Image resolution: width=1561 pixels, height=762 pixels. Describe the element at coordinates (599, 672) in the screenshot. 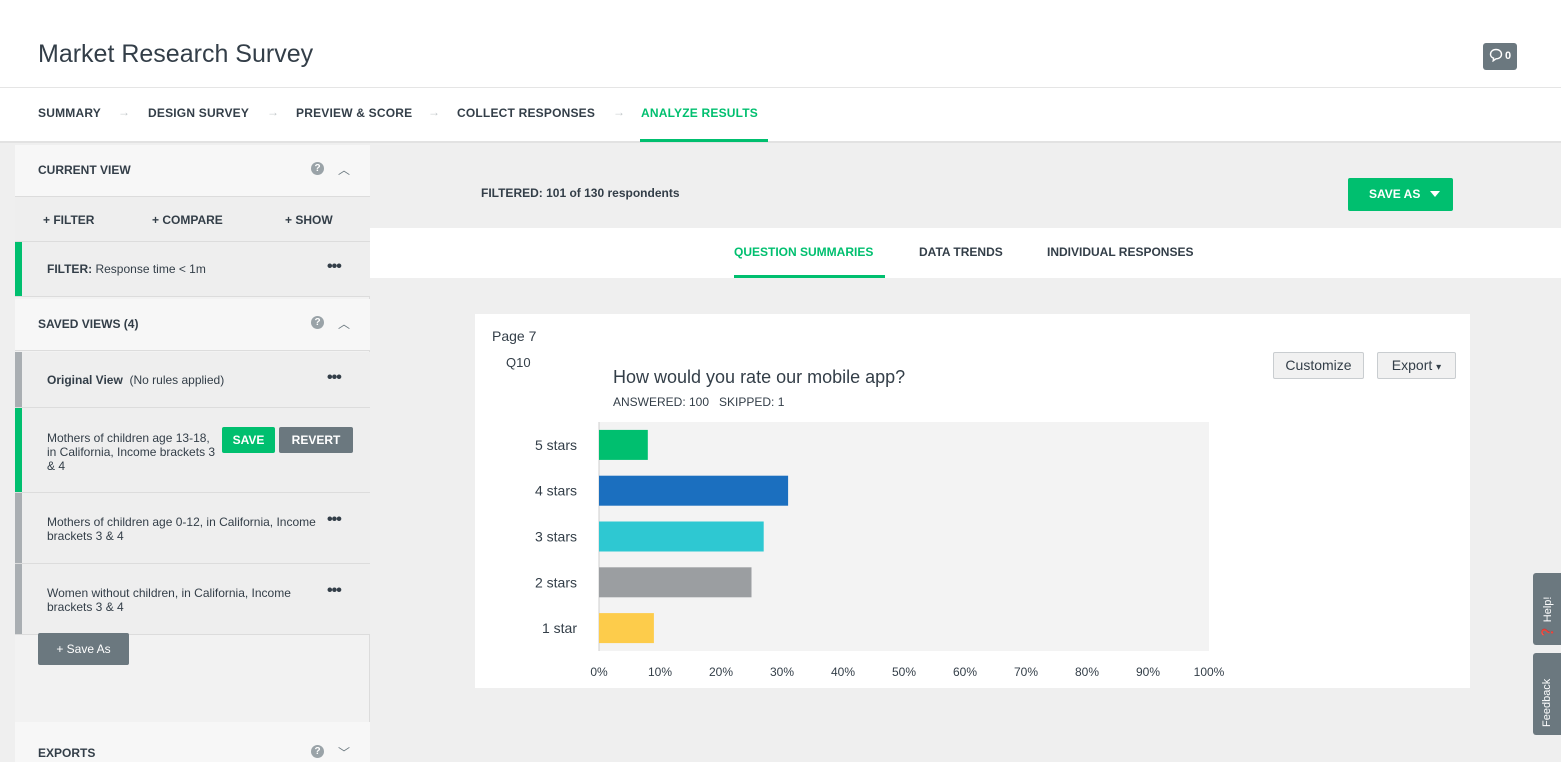

I see `x-tick-label: 0%` at that location.